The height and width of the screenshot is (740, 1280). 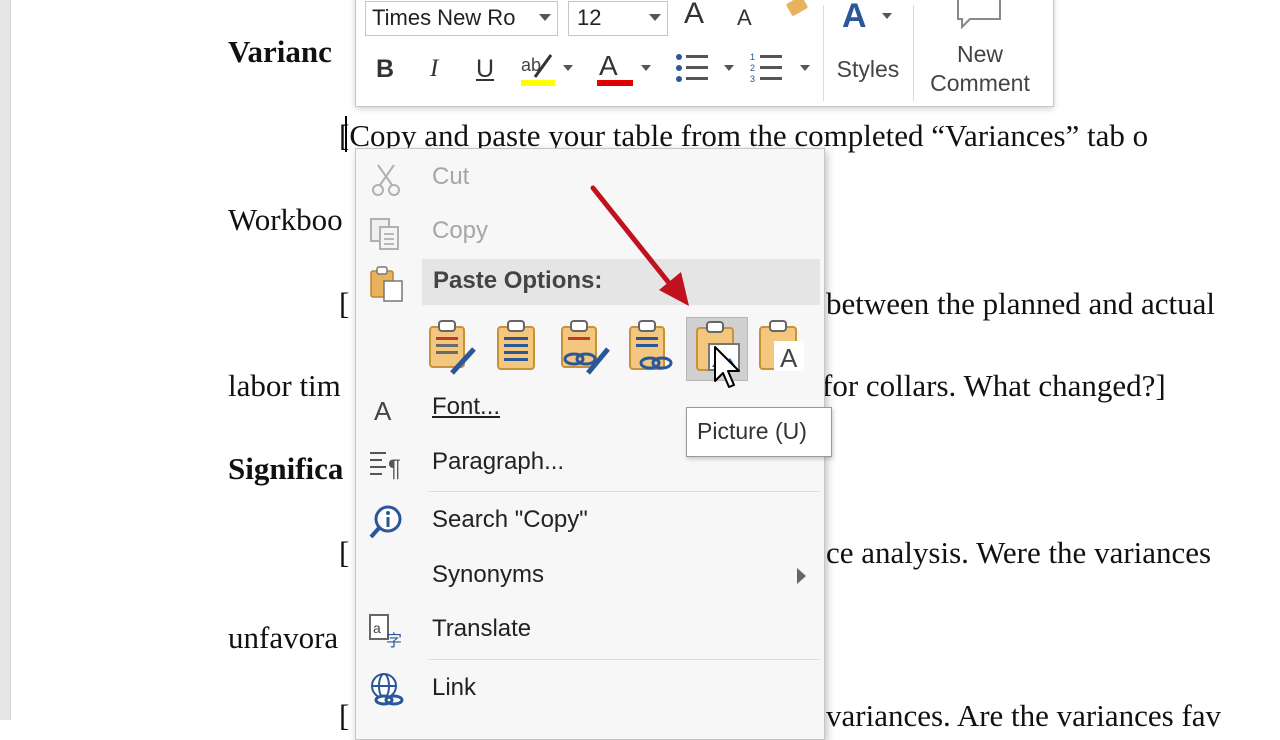 What do you see at coordinates (518, 280) in the screenshot?
I see `paste-options-label: Paste Options:` at bounding box center [518, 280].